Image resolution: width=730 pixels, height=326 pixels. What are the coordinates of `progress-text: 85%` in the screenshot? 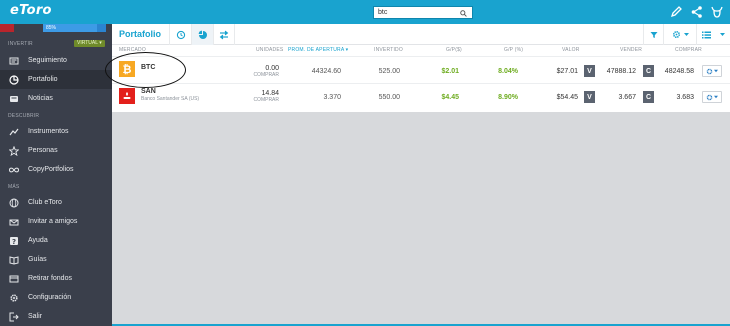 It's located at (51, 28).